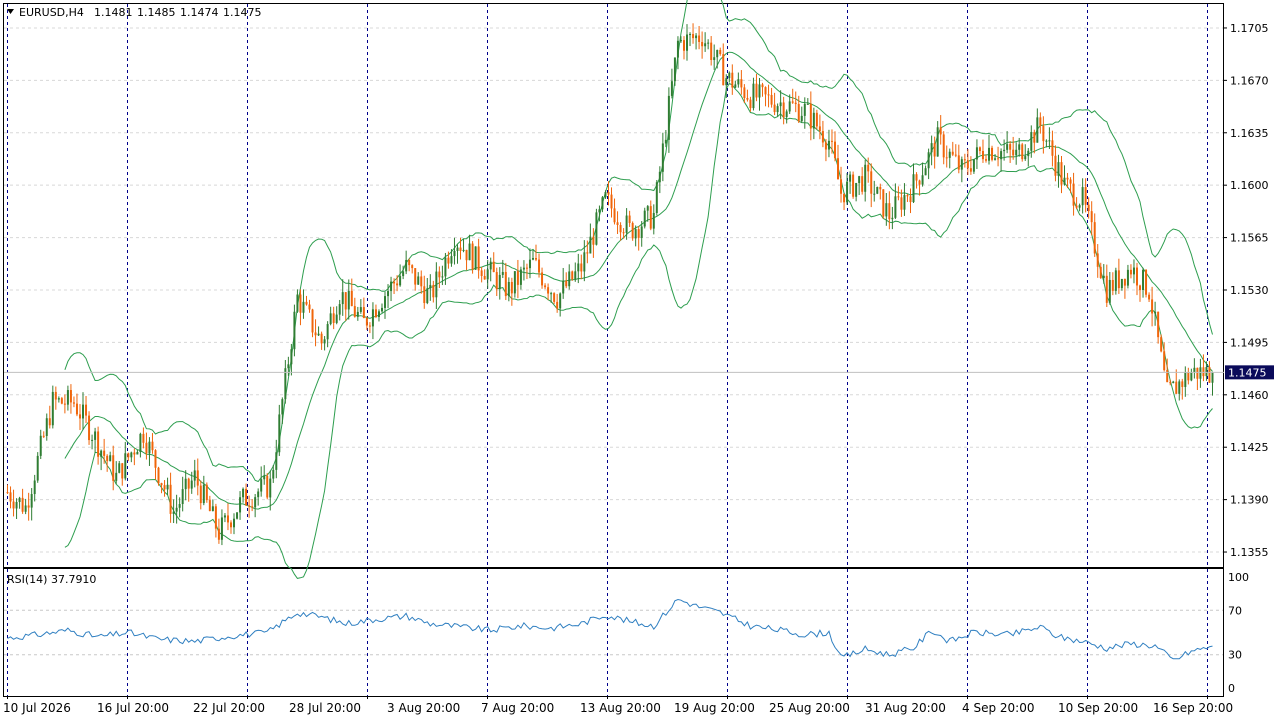 This screenshot has width=1280, height=720. I want to click on time-tick-label: 10 Jul 2026, so click(37, 708).